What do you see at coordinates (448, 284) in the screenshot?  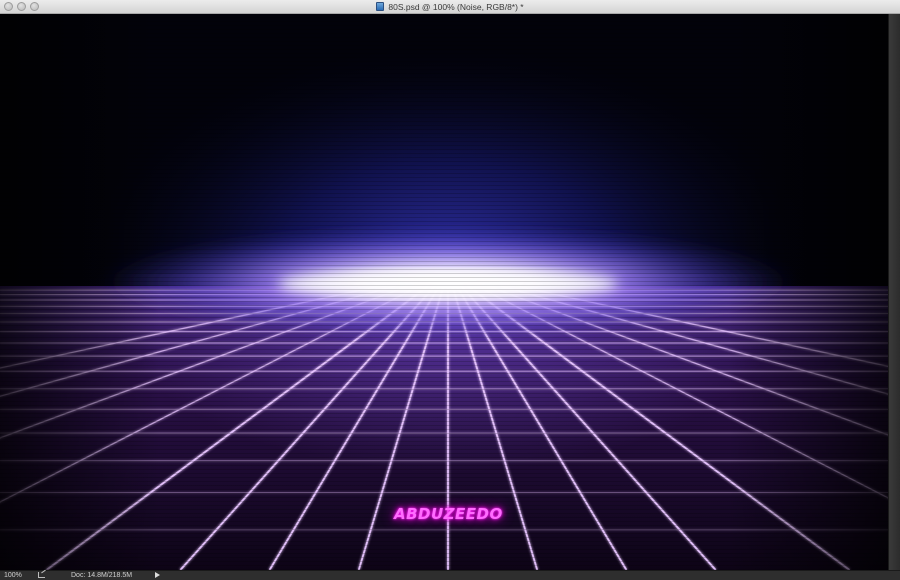 I see `horizon-core` at bounding box center [448, 284].